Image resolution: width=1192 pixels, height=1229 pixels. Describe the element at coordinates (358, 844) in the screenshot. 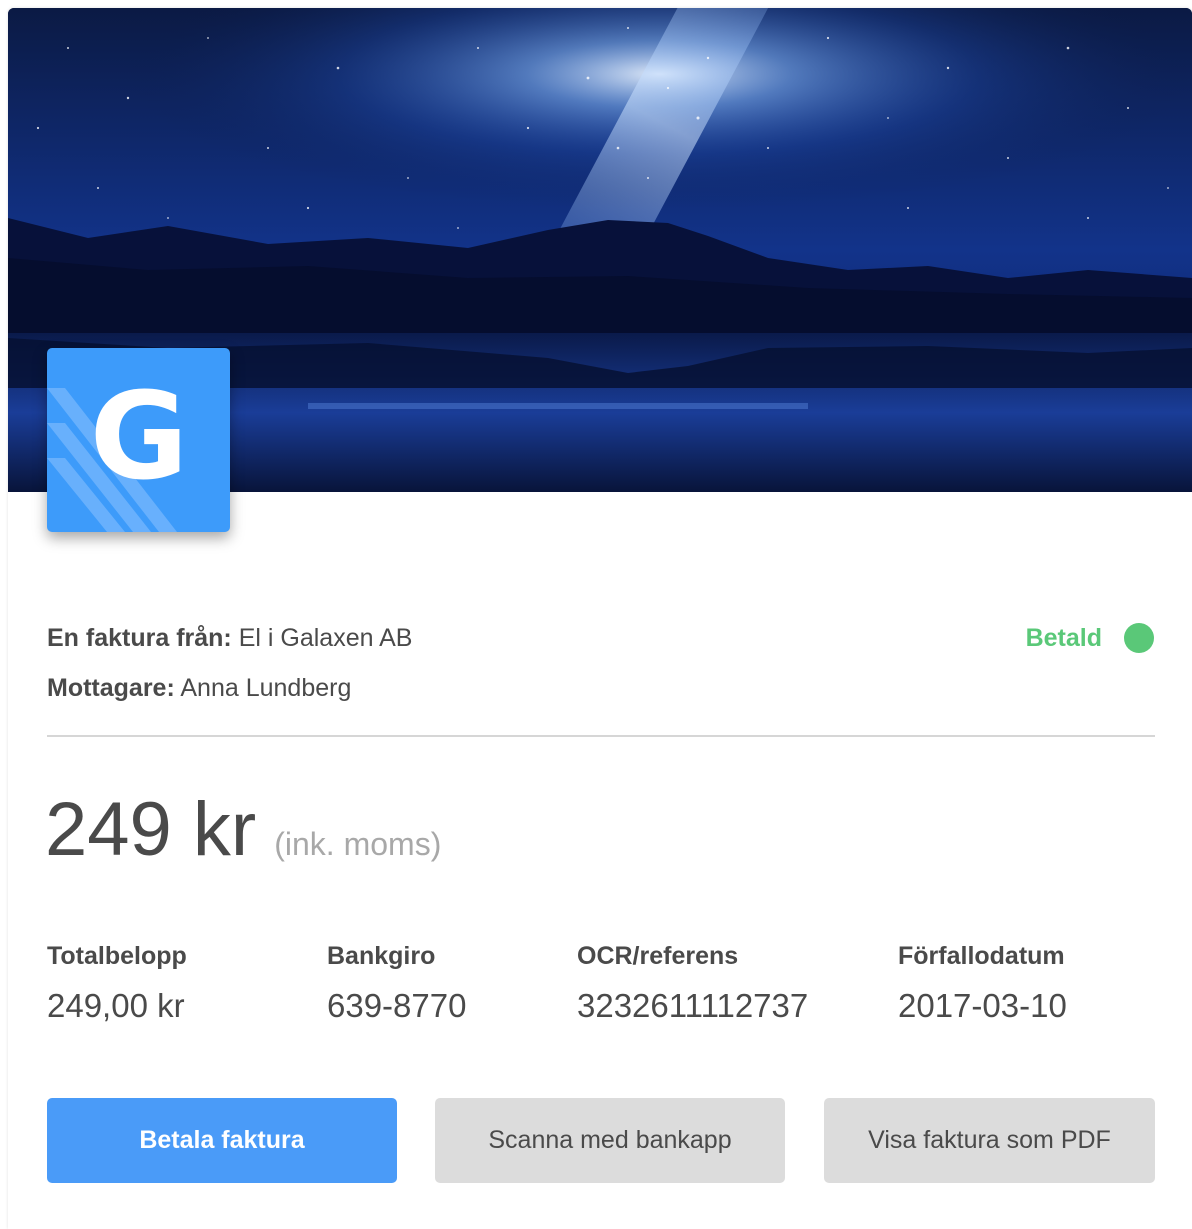

I see `amount-vat-note: (ink. moms)` at that location.